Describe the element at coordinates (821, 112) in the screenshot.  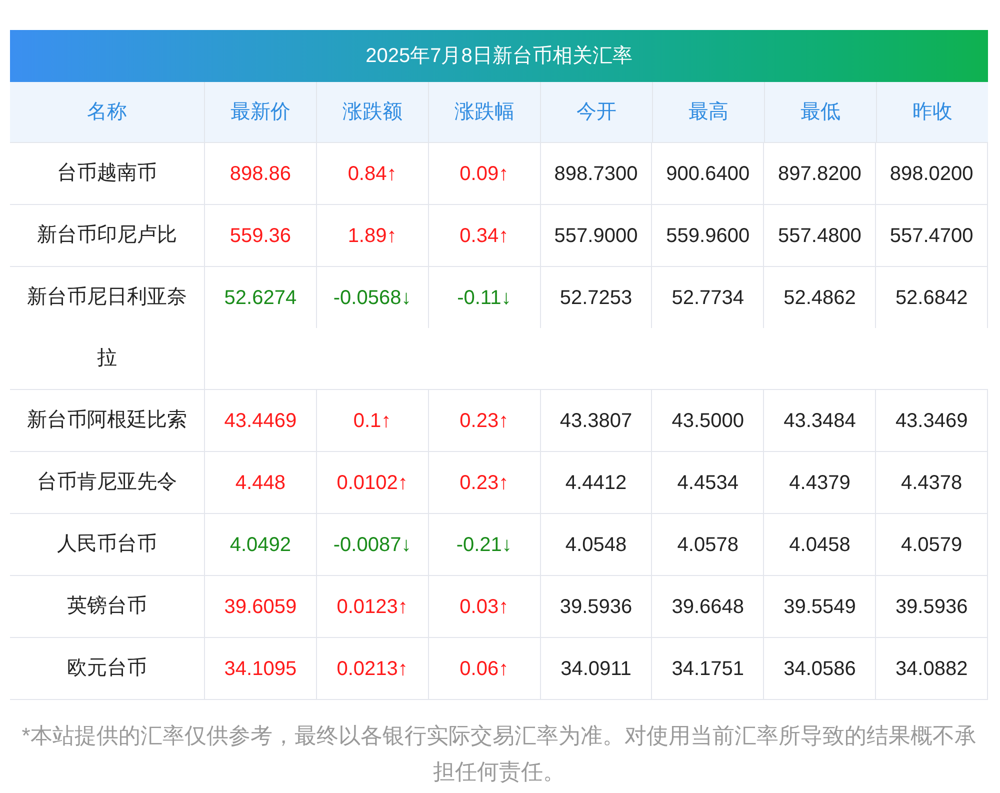
I see `column-header: 最低` at that location.